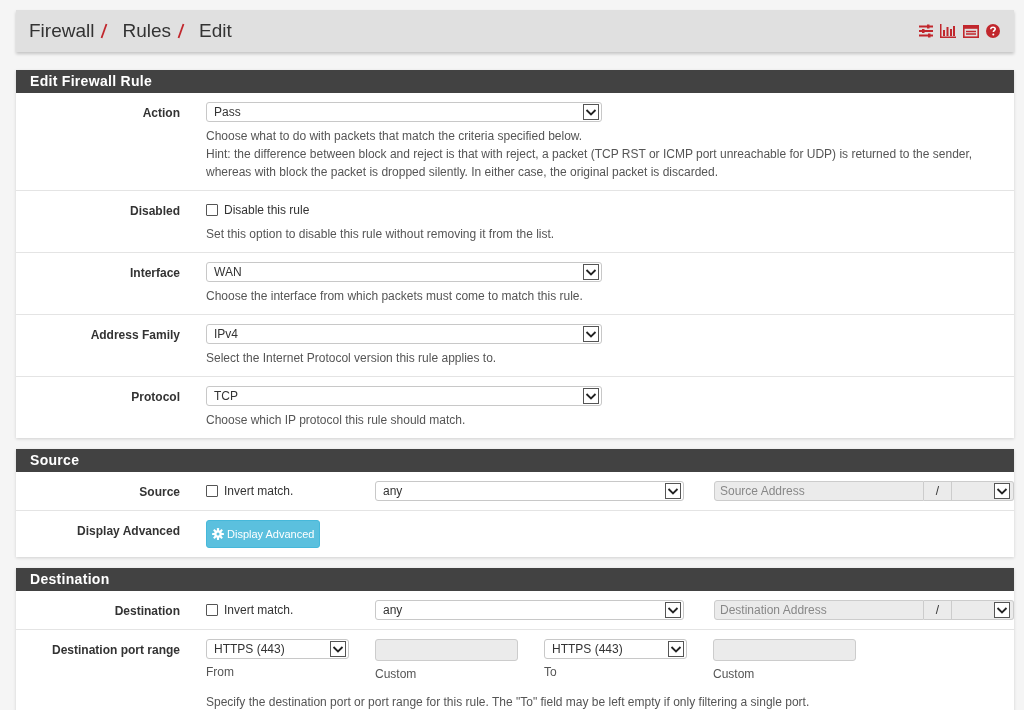 The image size is (1024, 710). Describe the element at coordinates (395, 136) in the screenshot. I see `help-text: Choose what to do with packets that match the criteria specified below.` at that location.